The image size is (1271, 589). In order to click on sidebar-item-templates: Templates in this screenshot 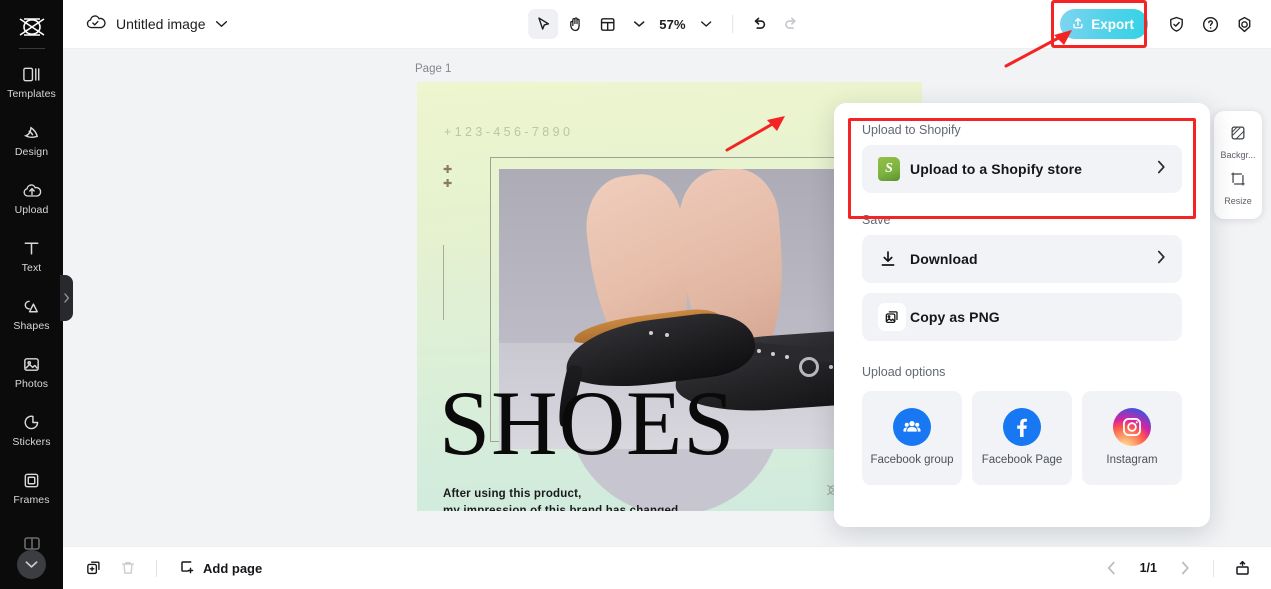, I will do `click(31, 82)`.